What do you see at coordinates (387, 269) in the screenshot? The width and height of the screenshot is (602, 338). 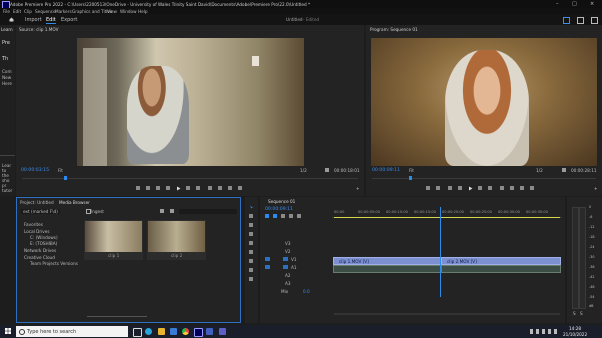 I see `clip-1-audio` at bounding box center [387, 269].